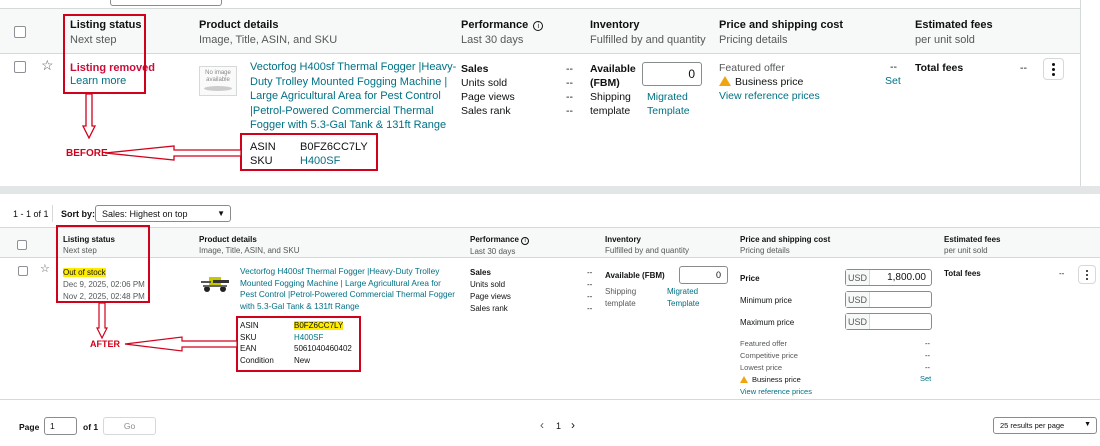  What do you see at coordinates (888, 299) in the screenshot?
I see `minimum-price-input: USD` at bounding box center [888, 299].